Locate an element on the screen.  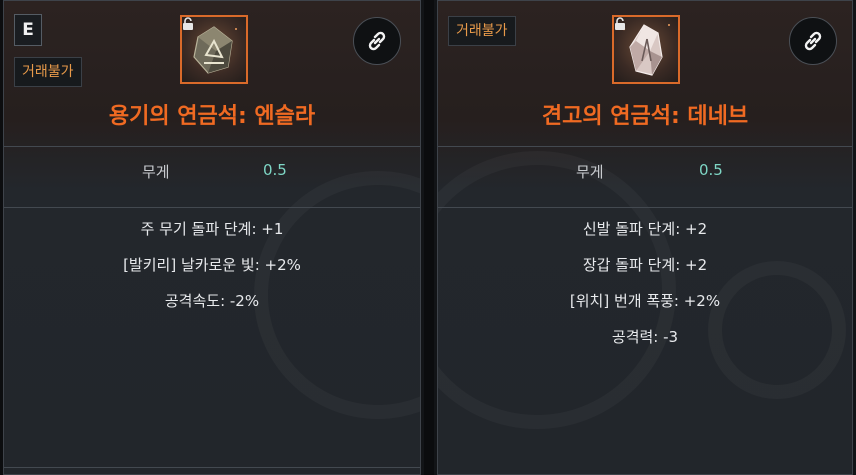
hotkey-badge: E is located at coordinates (28, 30).